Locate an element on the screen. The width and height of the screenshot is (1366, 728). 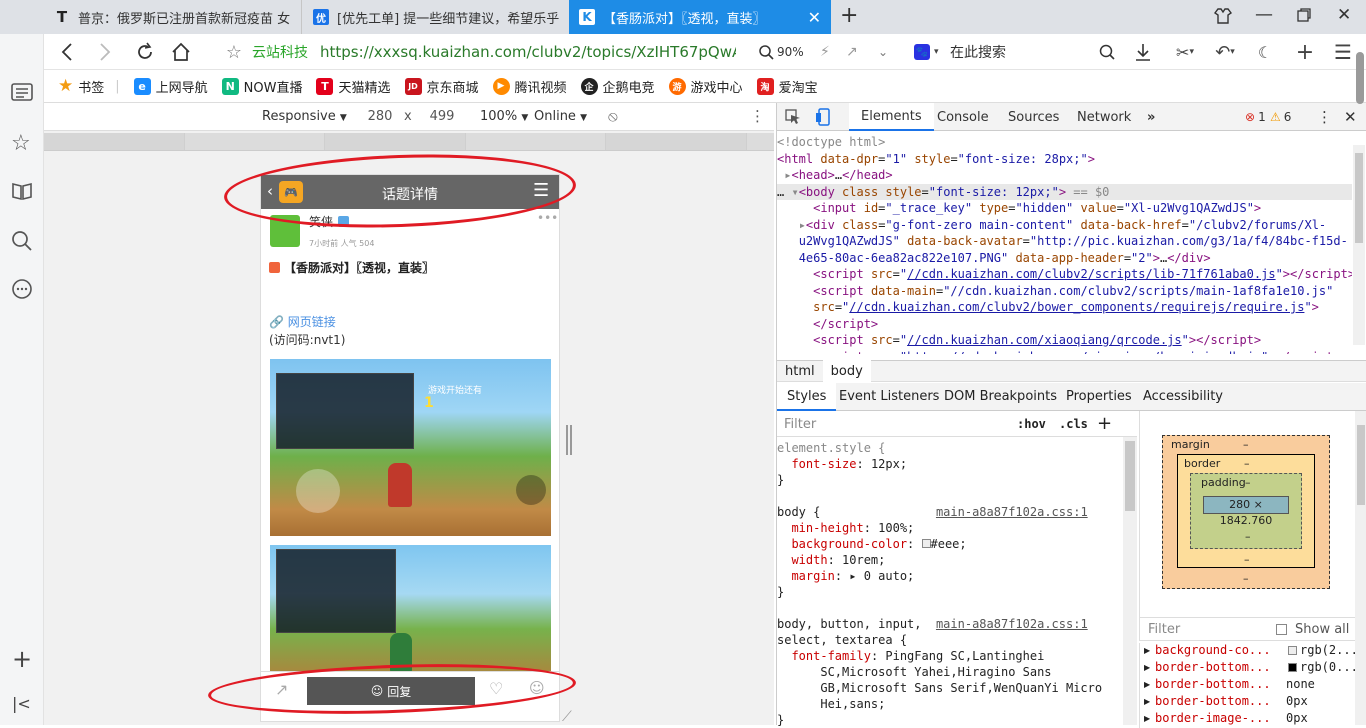
styles-scrollbar is located at coordinates (1130, 581).